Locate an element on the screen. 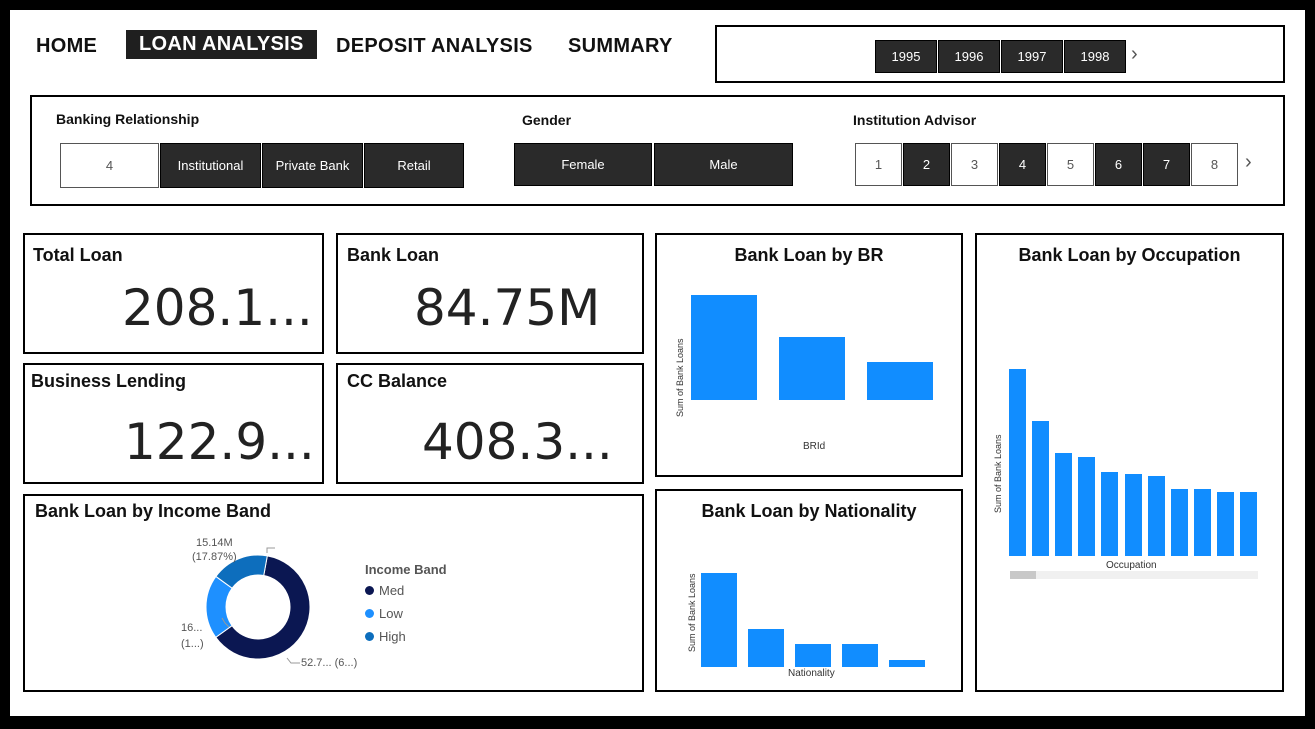  advisor-option: 7 is located at coordinates (1166, 164).